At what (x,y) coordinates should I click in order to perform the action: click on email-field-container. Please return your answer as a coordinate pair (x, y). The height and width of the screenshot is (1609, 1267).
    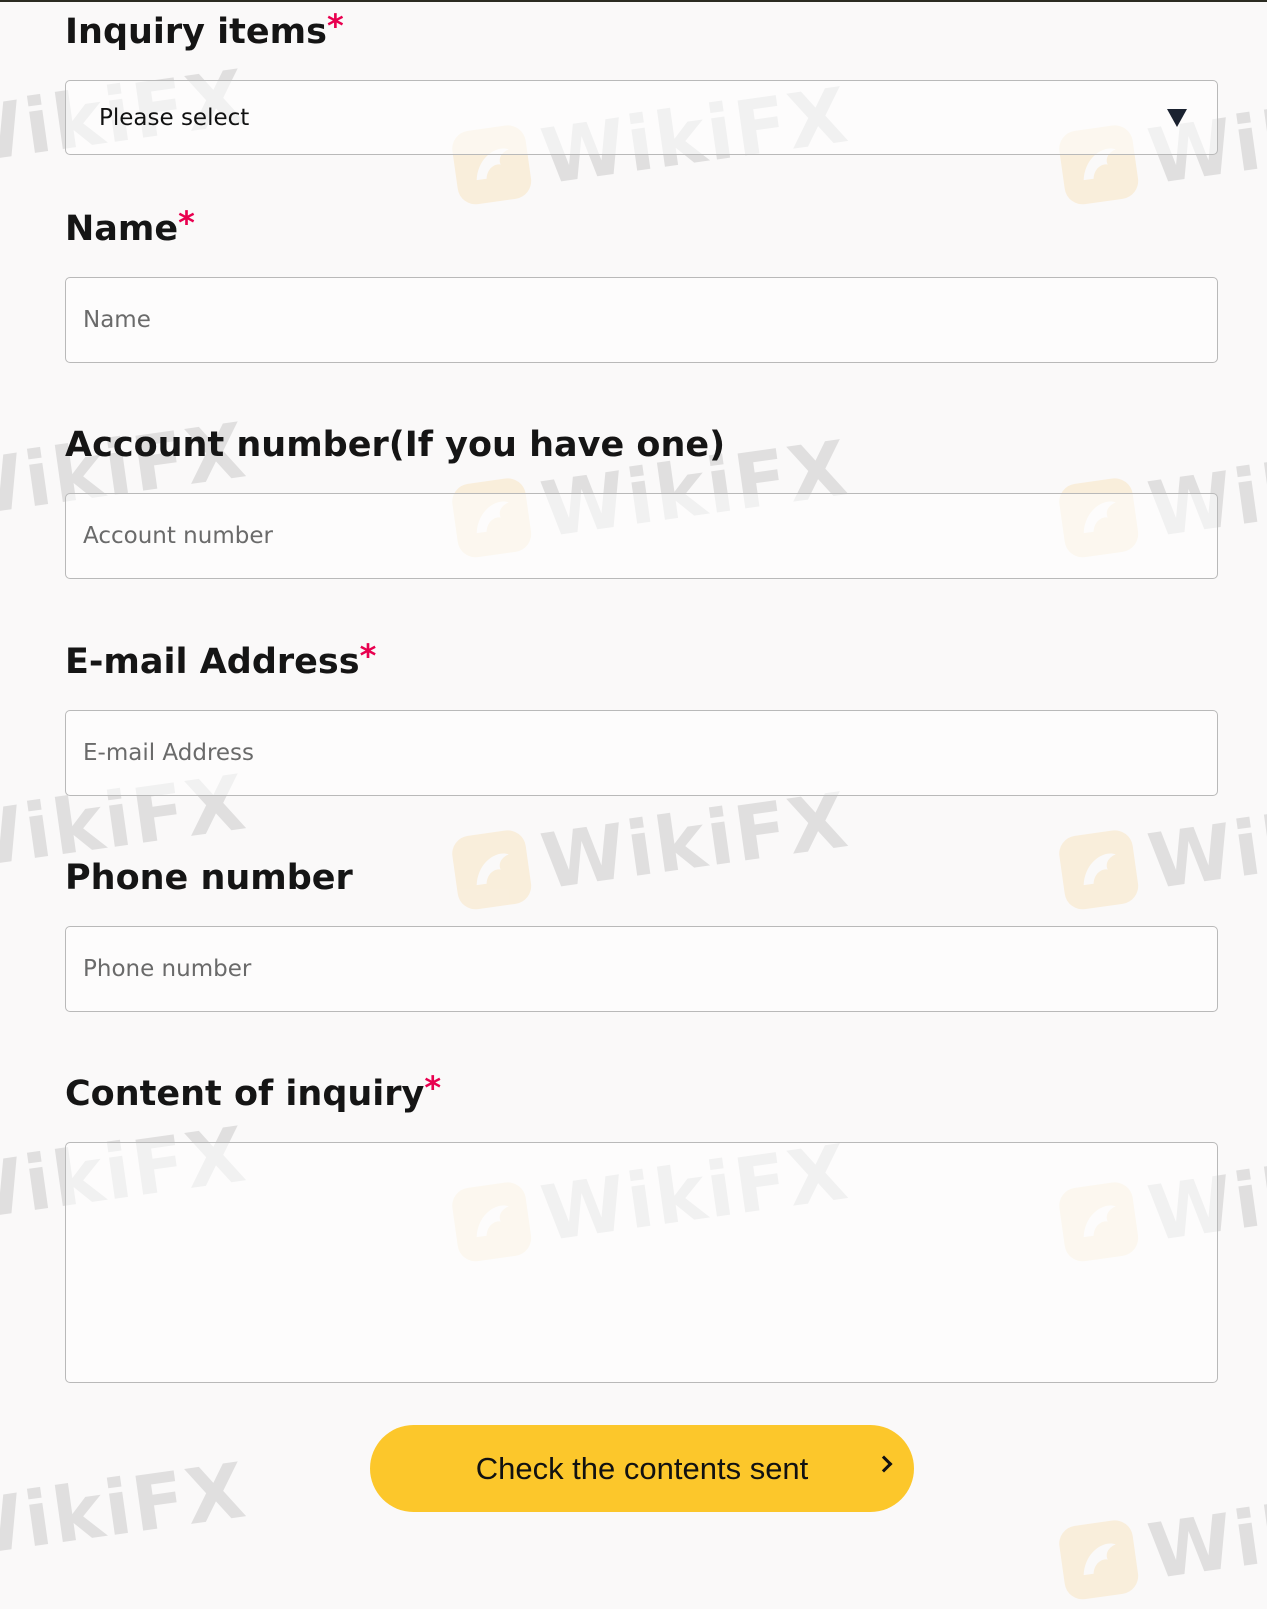
    Looking at the image, I should click on (641, 753).